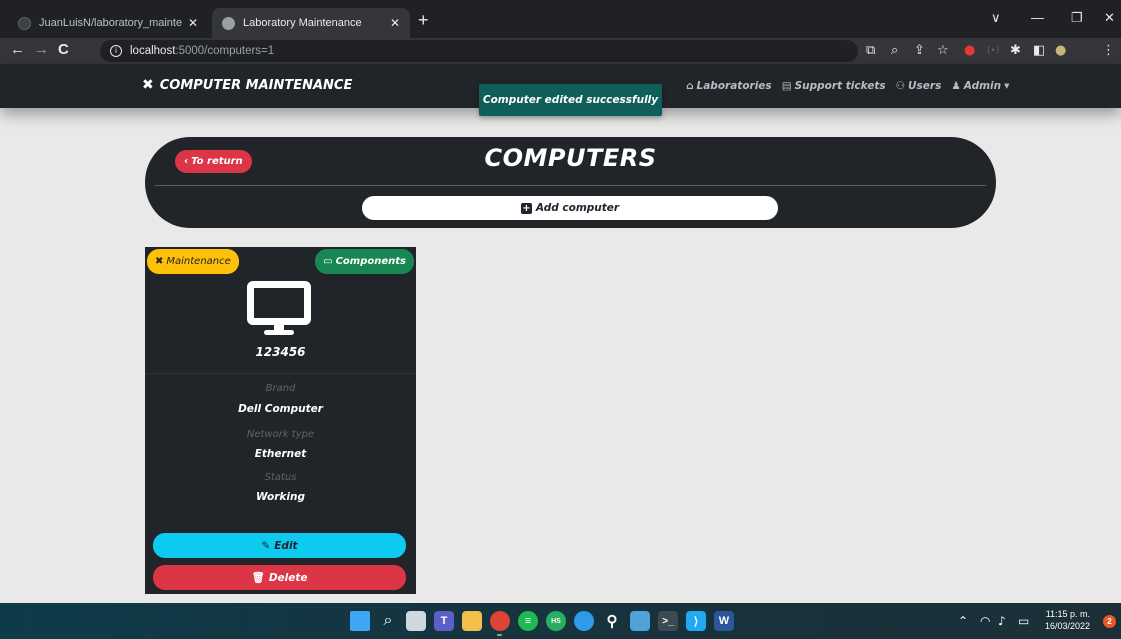  I want to click on word-icon: W, so click(724, 621).